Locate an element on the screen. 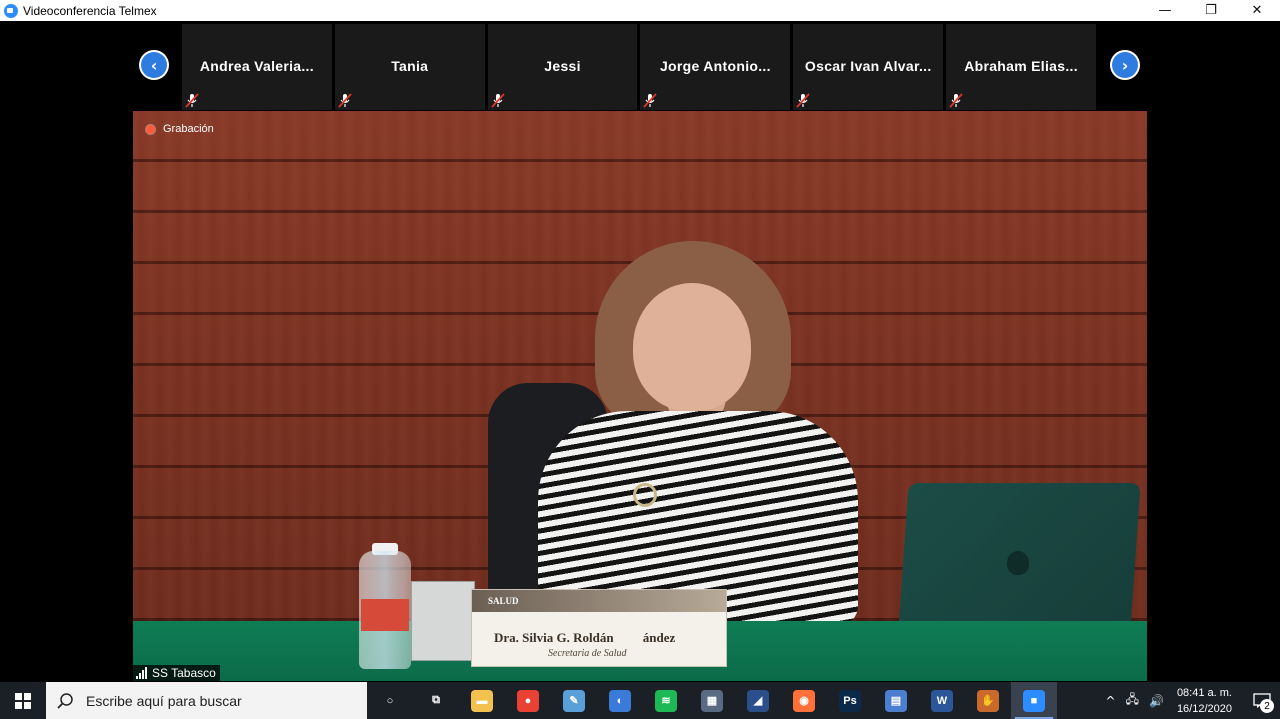 The height and width of the screenshot is (719, 1280). speaker-face is located at coordinates (692, 347).